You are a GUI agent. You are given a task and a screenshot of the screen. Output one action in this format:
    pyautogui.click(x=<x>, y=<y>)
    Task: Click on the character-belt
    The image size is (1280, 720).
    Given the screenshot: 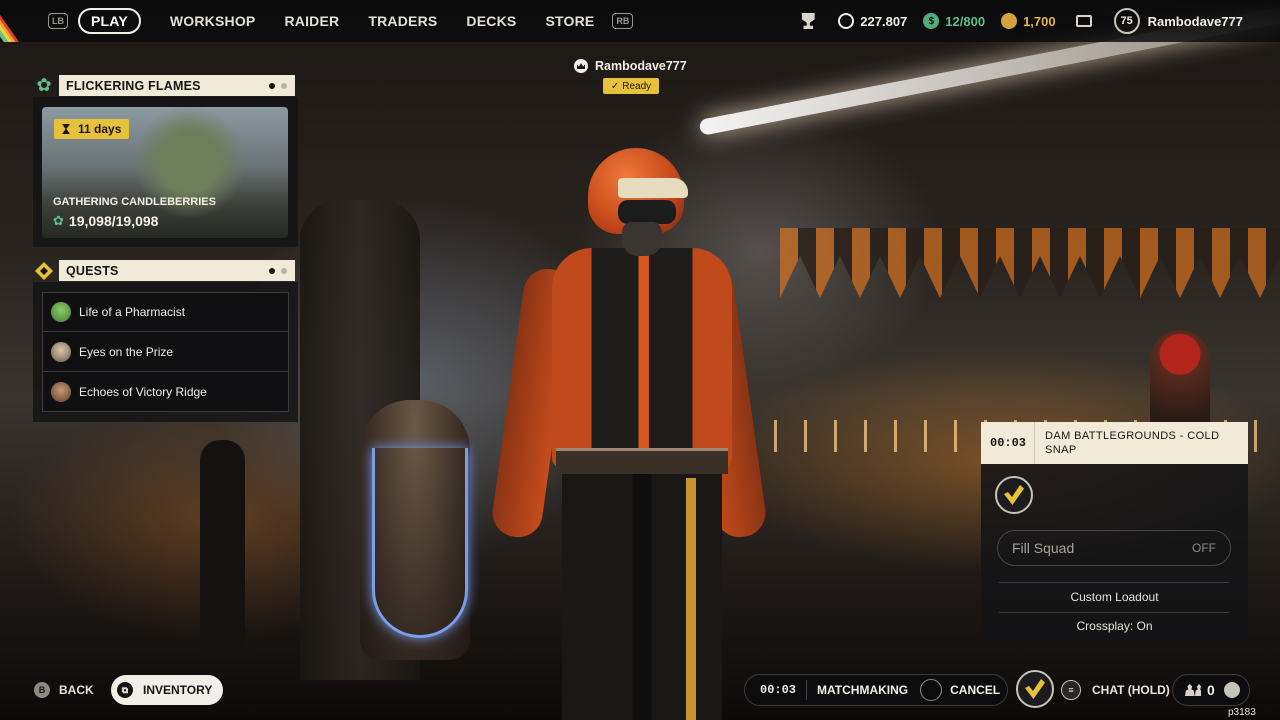 What is the action you would take?
    pyautogui.click(x=642, y=461)
    